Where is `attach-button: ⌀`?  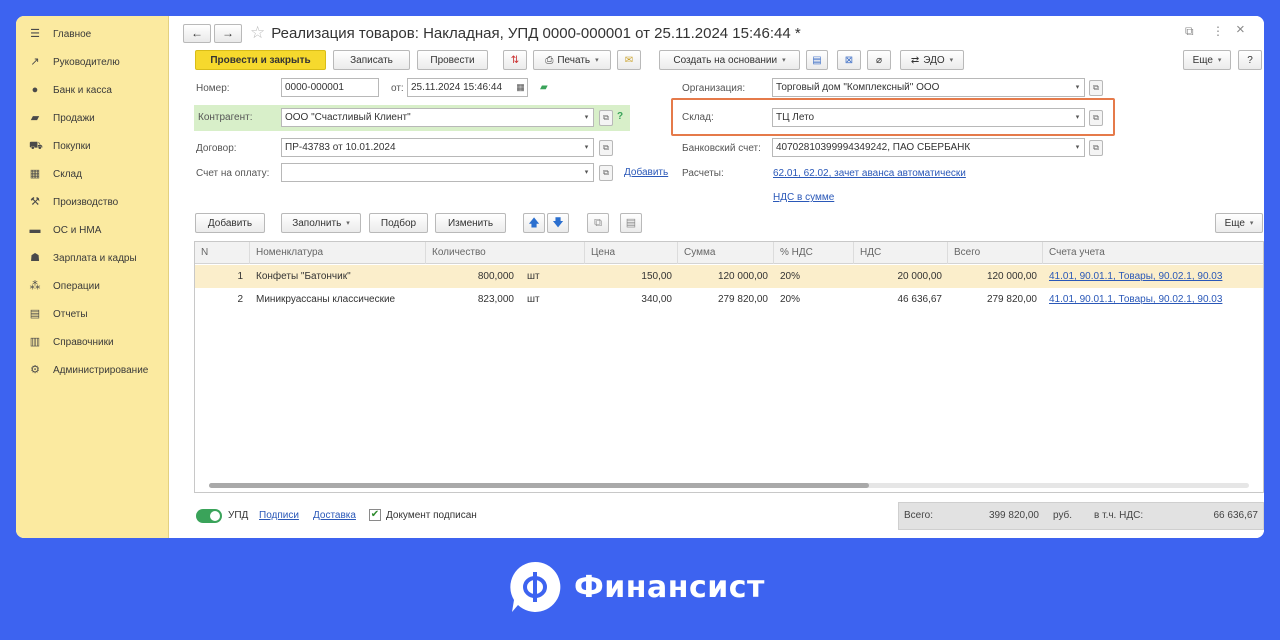
attach-button: ⌀ is located at coordinates (879, 60).